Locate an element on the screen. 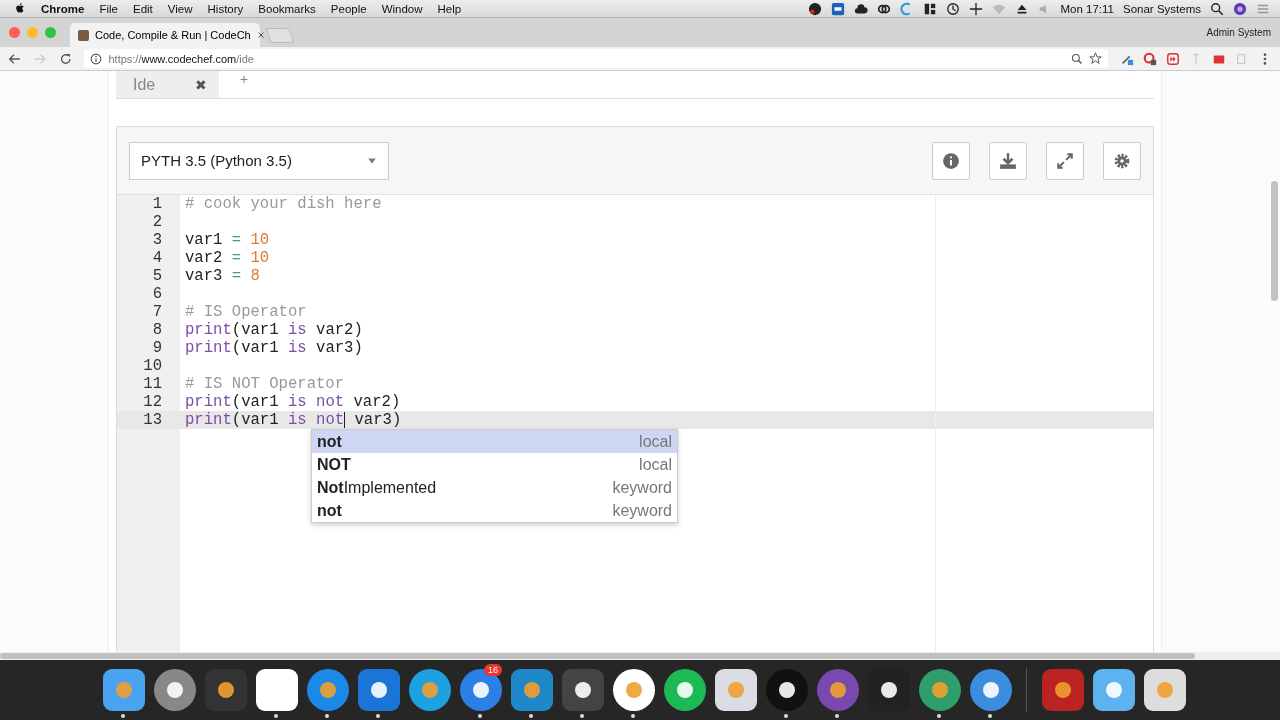  suggestion-item: NOT local is located at coordinates (494, 464).